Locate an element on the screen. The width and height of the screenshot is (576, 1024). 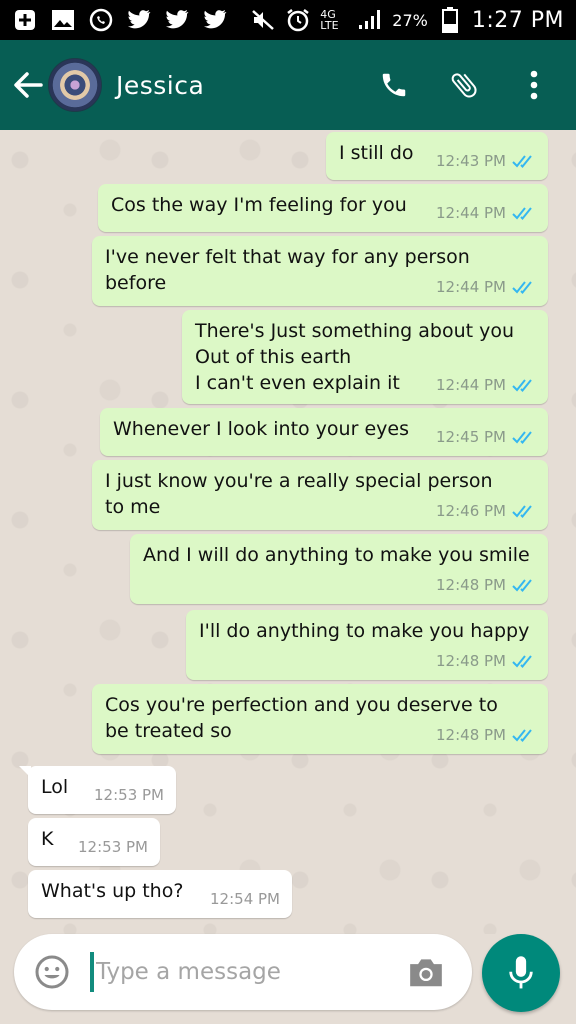
message-time: 12:54 PM is located at coordinates (245, 899).